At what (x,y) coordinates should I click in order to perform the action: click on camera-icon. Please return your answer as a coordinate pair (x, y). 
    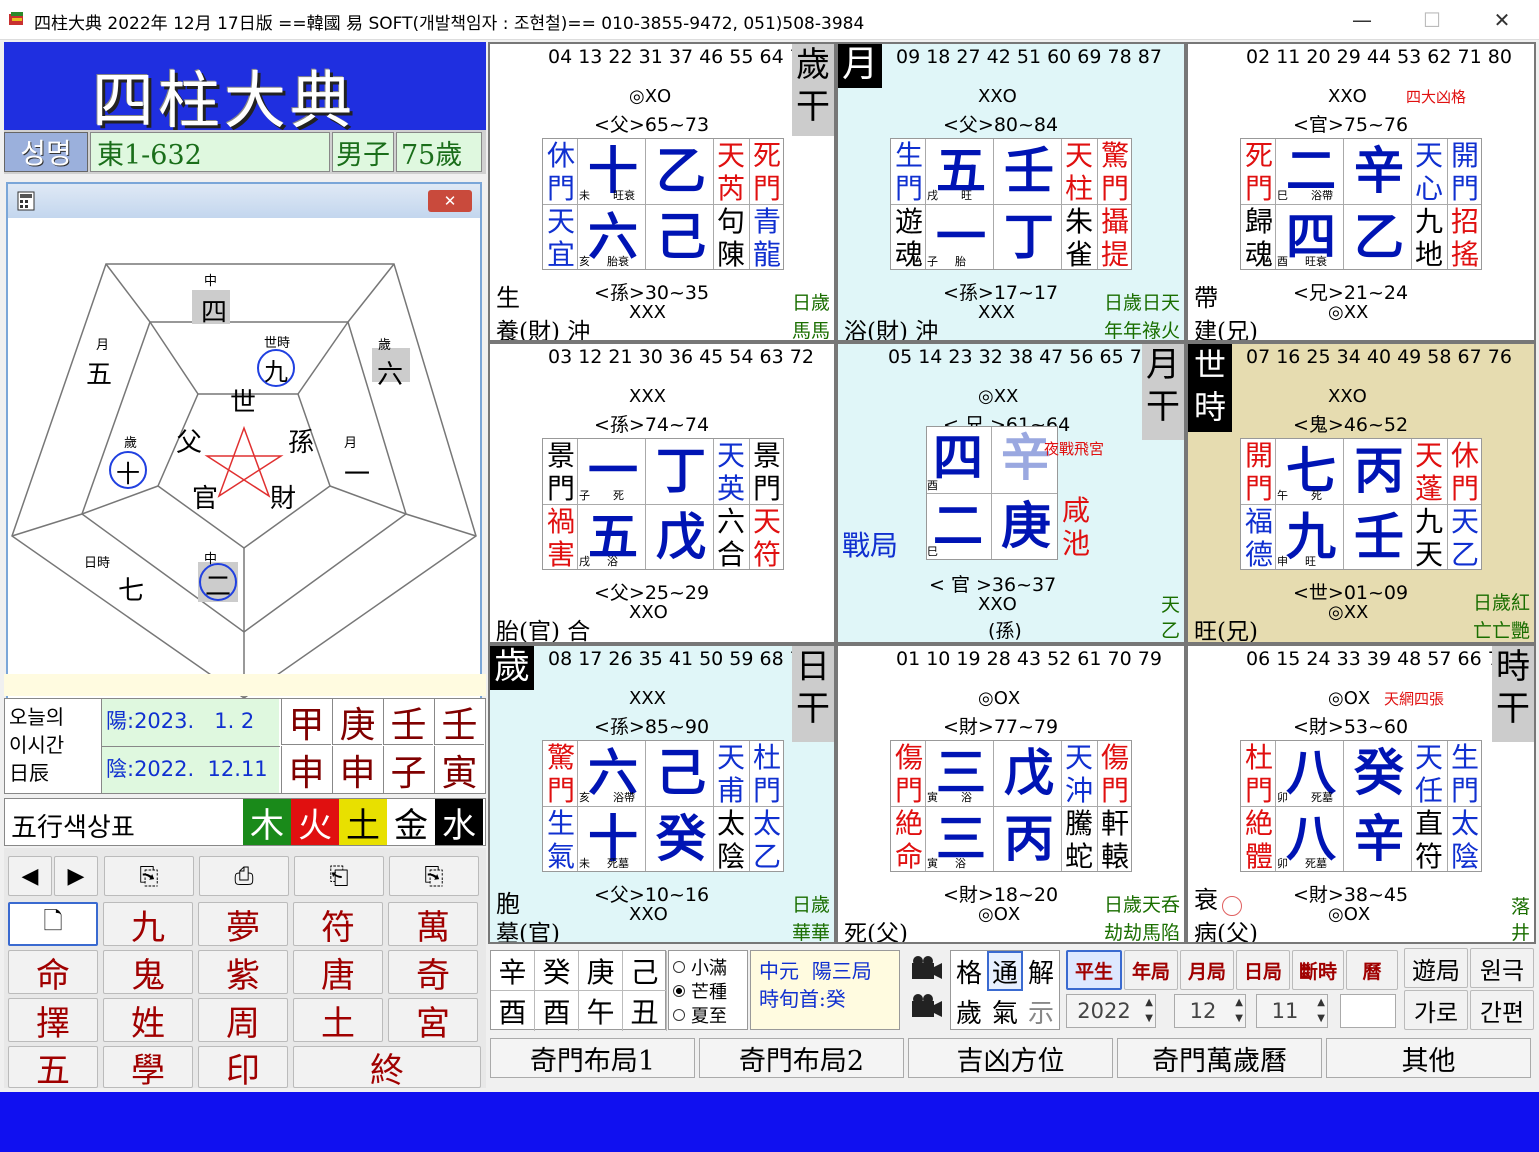
    Looking at the image, I should click on (926, 969).